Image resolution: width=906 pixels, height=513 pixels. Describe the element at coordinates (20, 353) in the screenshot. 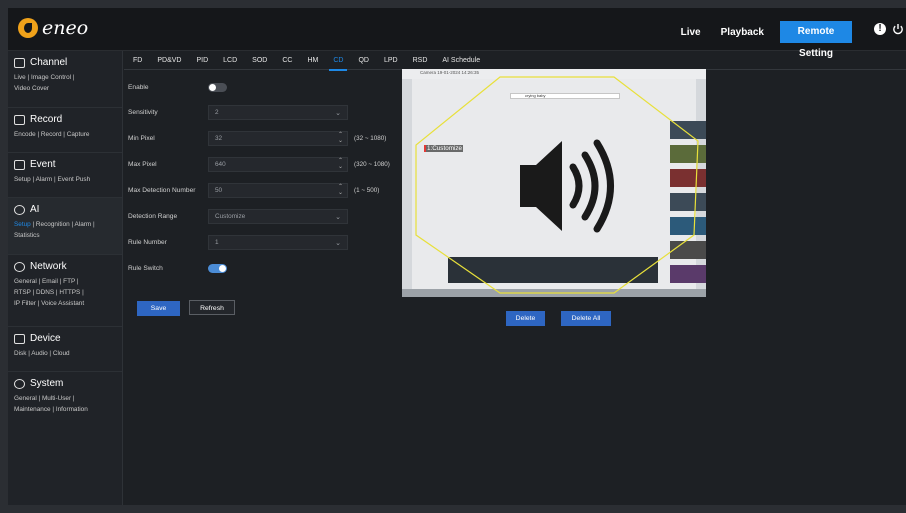

I see `sidebar-link-disk: Disk` at that location.